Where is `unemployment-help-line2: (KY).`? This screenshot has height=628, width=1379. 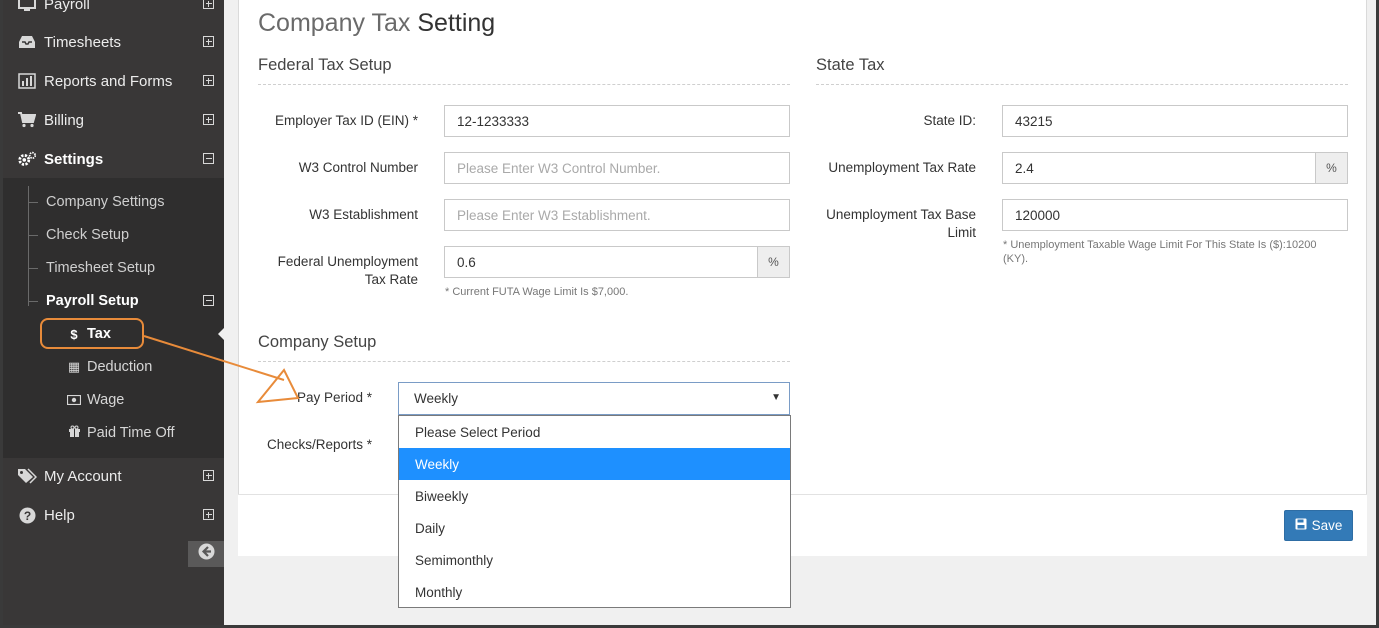
unemployment-help-line2: (KY). is located at coordinates (1016, 259).